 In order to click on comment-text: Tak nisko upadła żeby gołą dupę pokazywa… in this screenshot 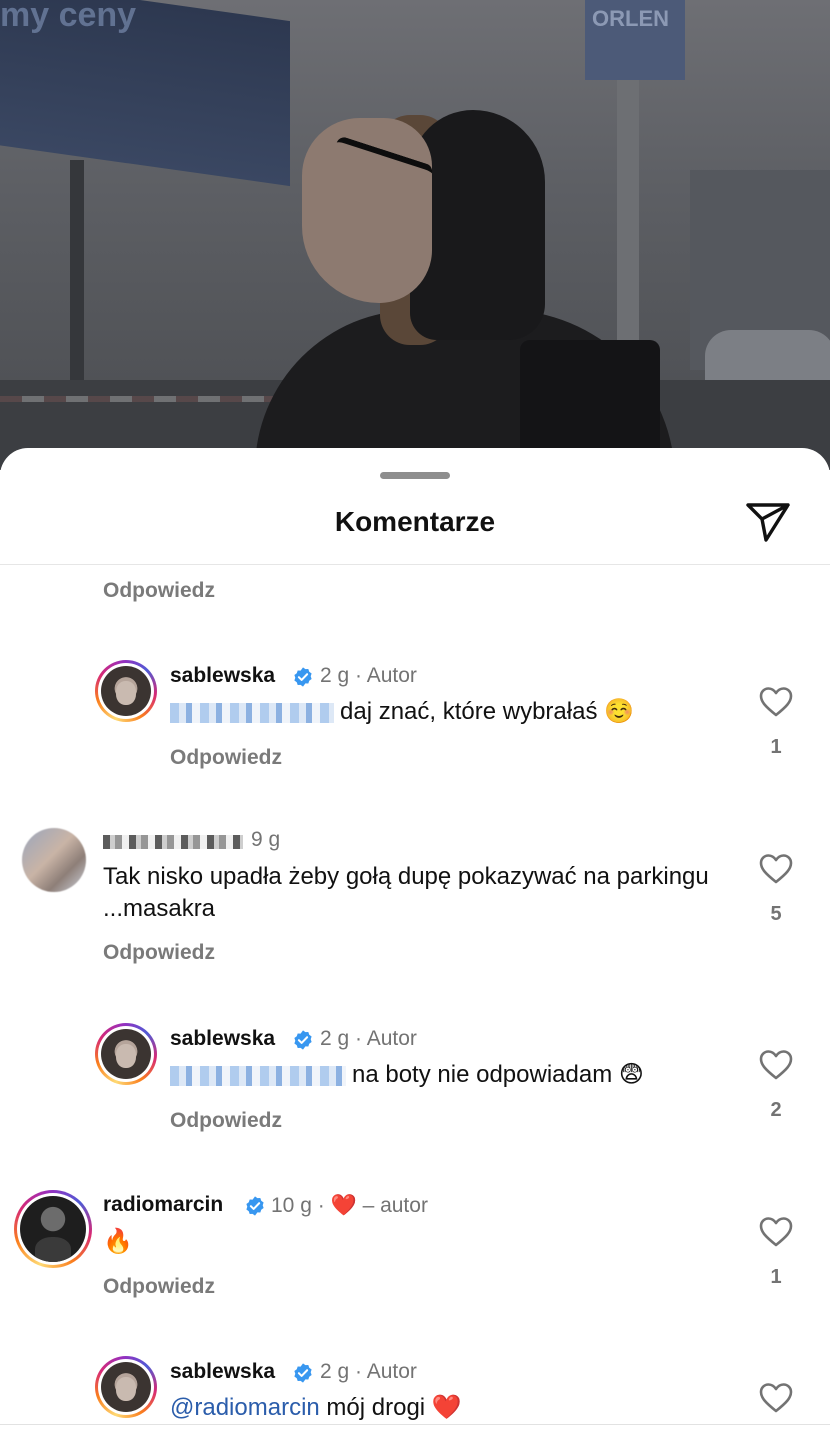, I will do `click(406, 892)`.